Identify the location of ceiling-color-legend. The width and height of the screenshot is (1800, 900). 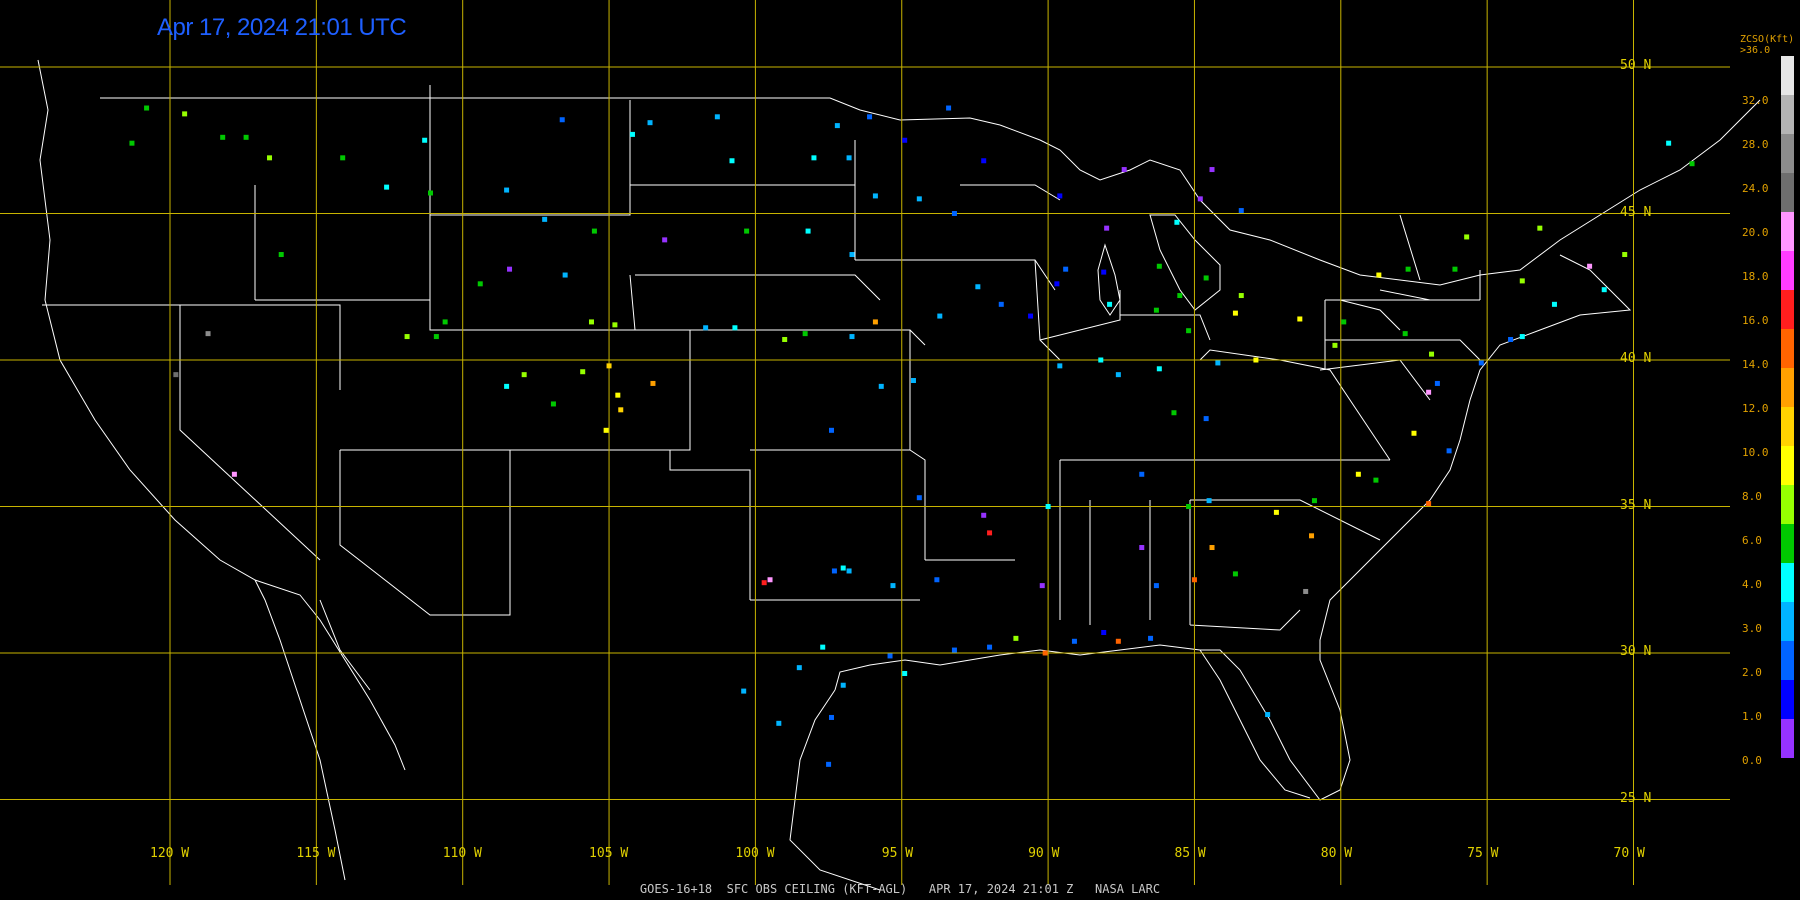
(1787, 407).